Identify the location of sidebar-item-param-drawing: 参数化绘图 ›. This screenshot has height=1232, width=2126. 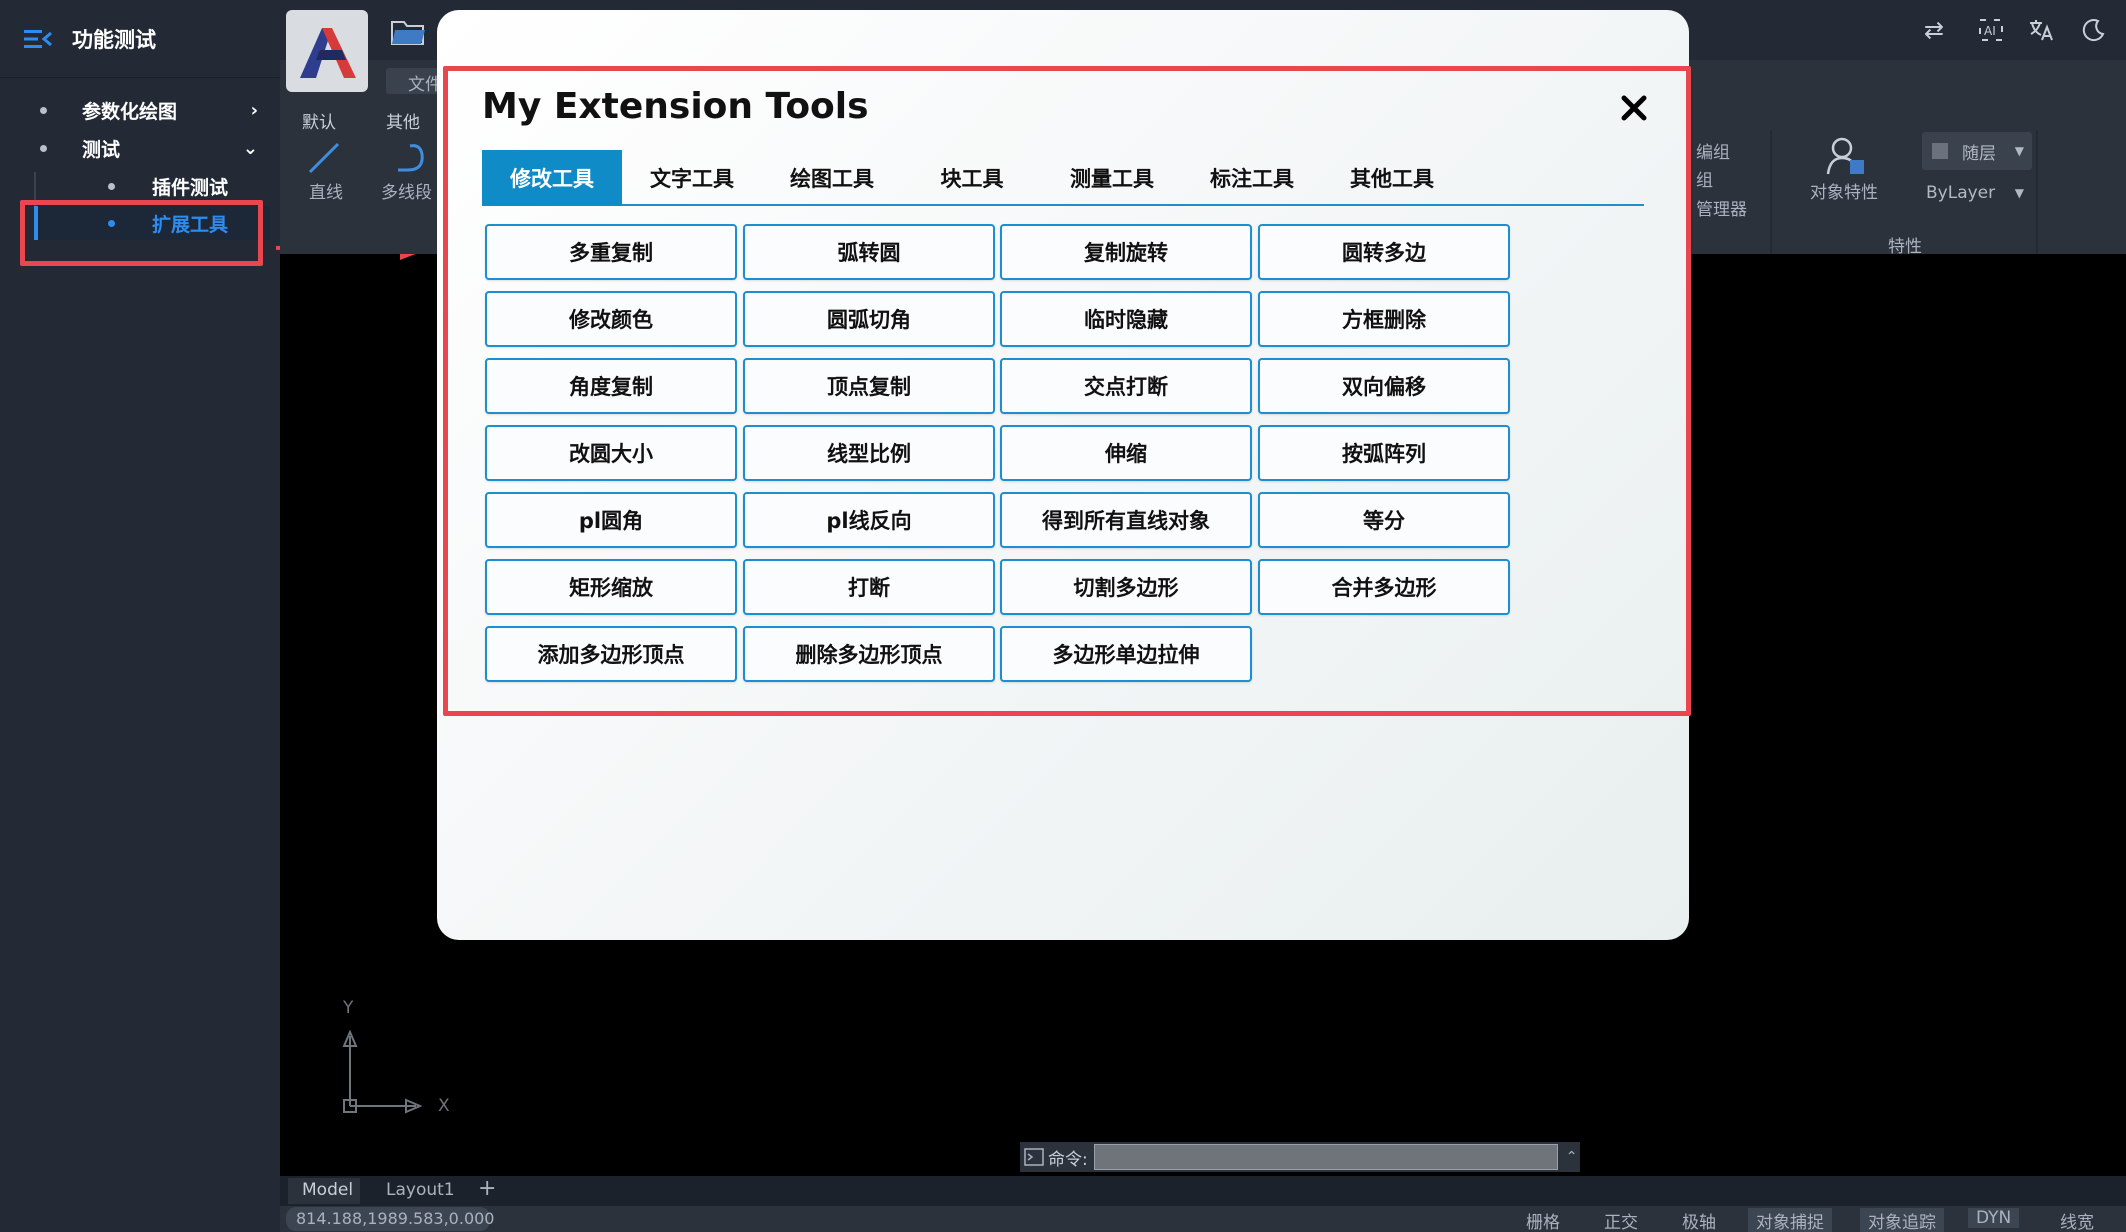
(140, 110).